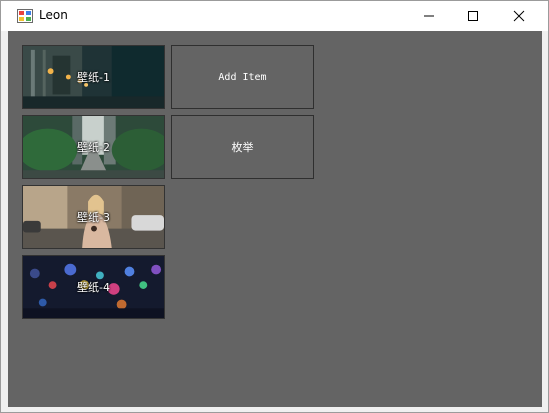 The height and width of the screenshot is (413, 549). I want to click on wallpaper-tile-label: 壁纸-1, so click(93, 77).